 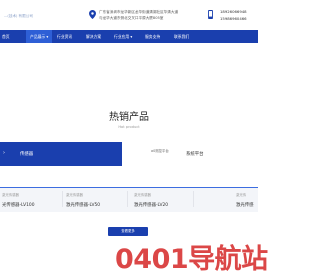 I want to click on chevron-right-icon: ›, so click(x=4, y=153).